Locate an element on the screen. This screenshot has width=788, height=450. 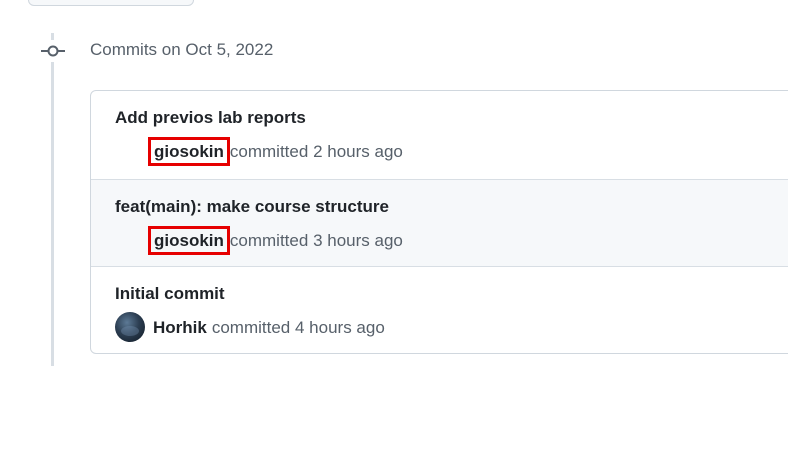
commit-action-text: committed 3 hours ago is located at coordinates (316, 240).